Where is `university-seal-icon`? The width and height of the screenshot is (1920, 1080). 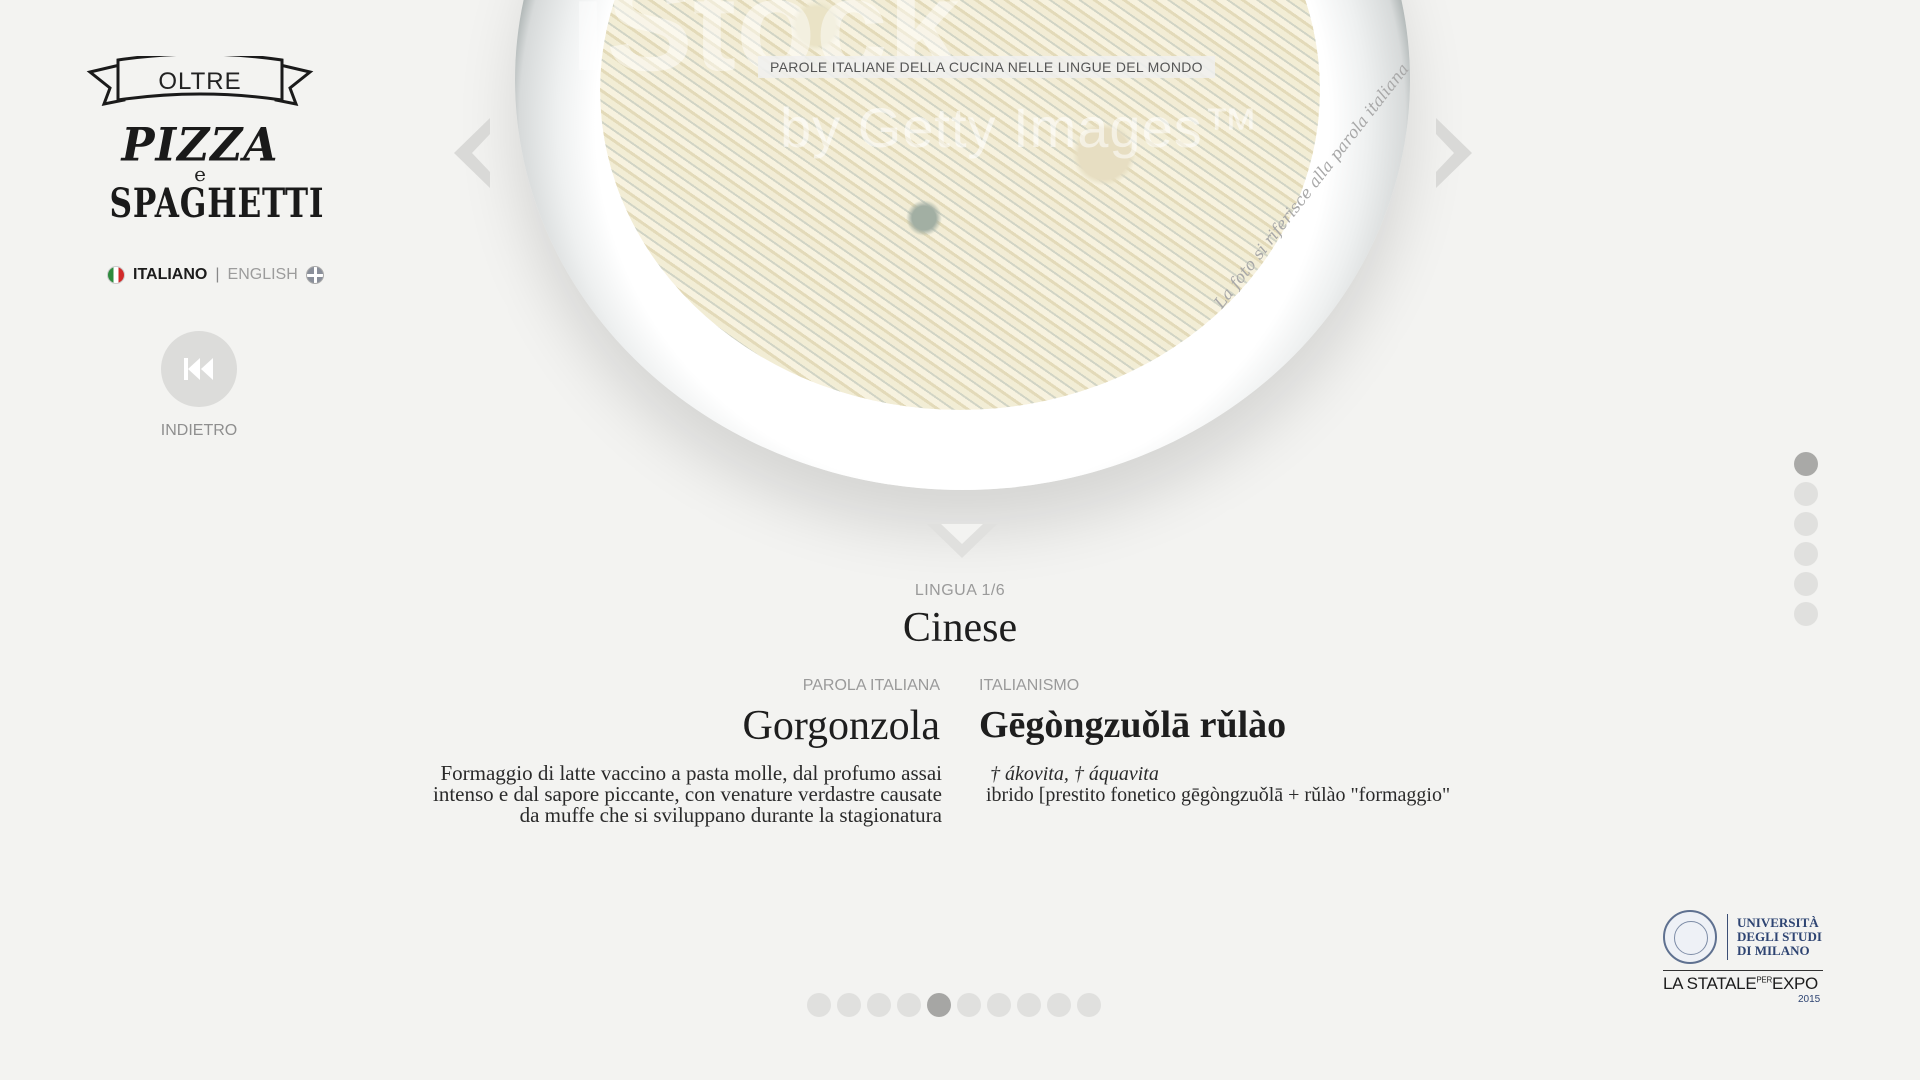 university-seal-icon is located at coordinates (1690, 937).